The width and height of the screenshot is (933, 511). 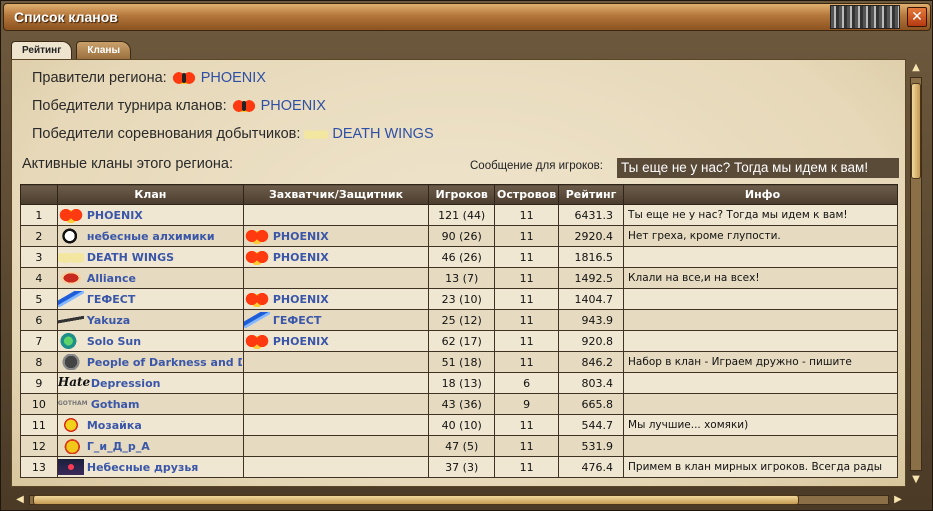 What do you see at coordinates (111, 299) in the screenshot?
I see `clan-name-link: ГЕФЕСТ` at bounding box center [111, 299].